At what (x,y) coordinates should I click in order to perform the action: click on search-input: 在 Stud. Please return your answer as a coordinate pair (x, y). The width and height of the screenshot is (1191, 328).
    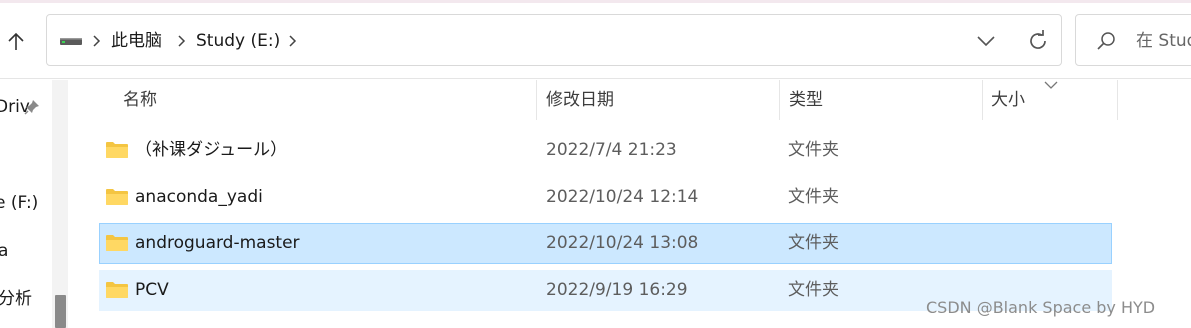
    Looking at the image, I should click on (1163, 41).